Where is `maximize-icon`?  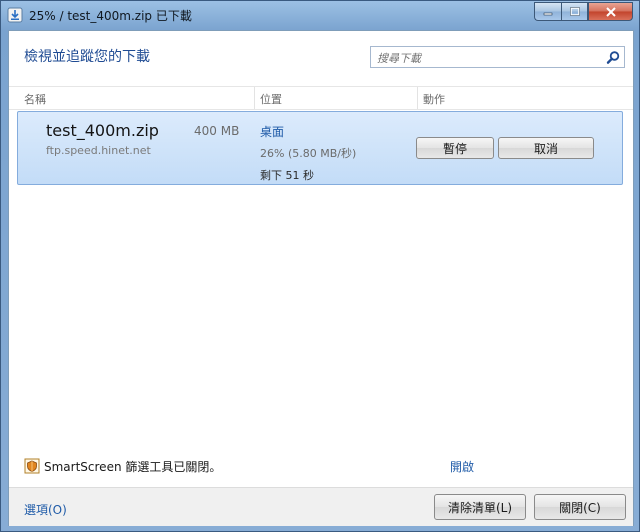
maximize-icon is located at coordinates (574, 11).